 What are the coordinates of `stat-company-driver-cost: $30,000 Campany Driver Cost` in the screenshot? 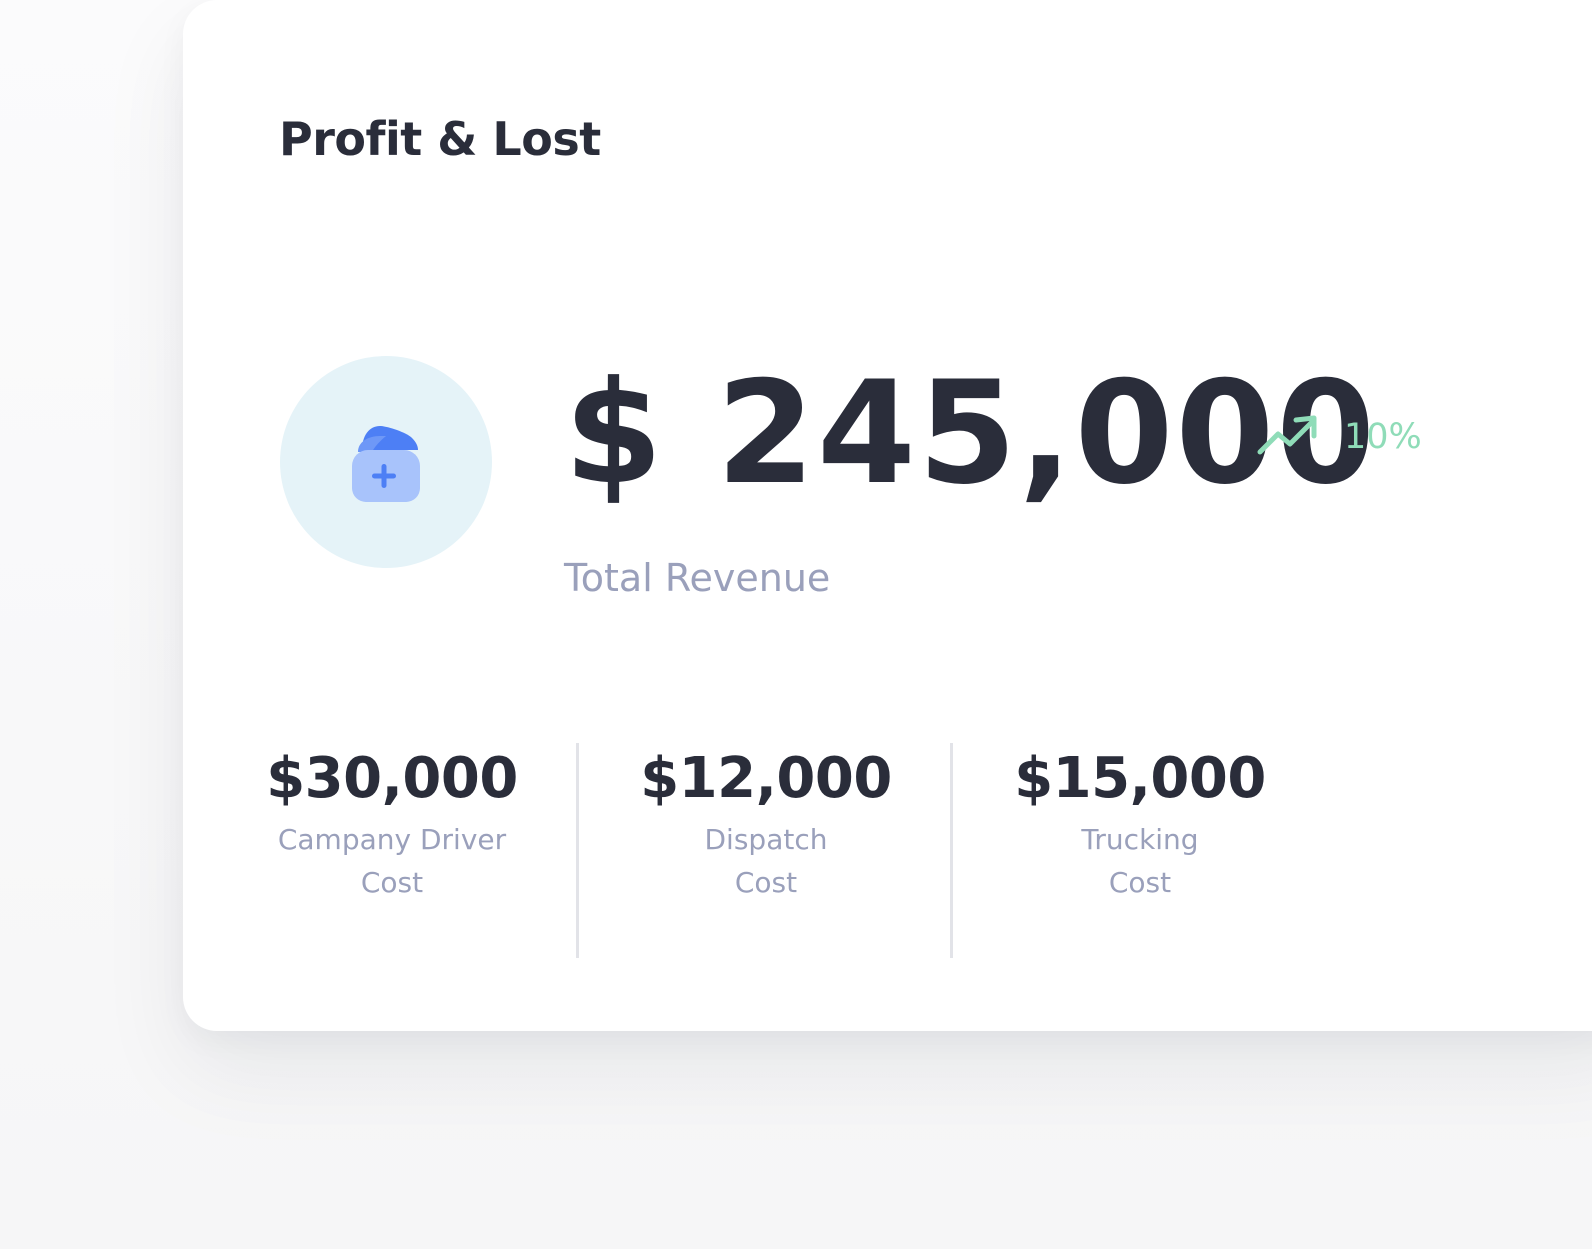 It's located at (392, 826).